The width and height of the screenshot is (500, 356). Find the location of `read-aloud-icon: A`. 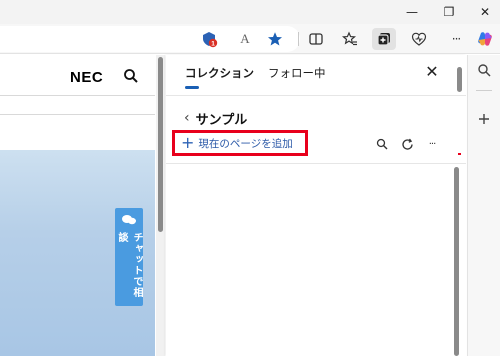

read-aloud-icon: A is located at coordinates (245, 39).